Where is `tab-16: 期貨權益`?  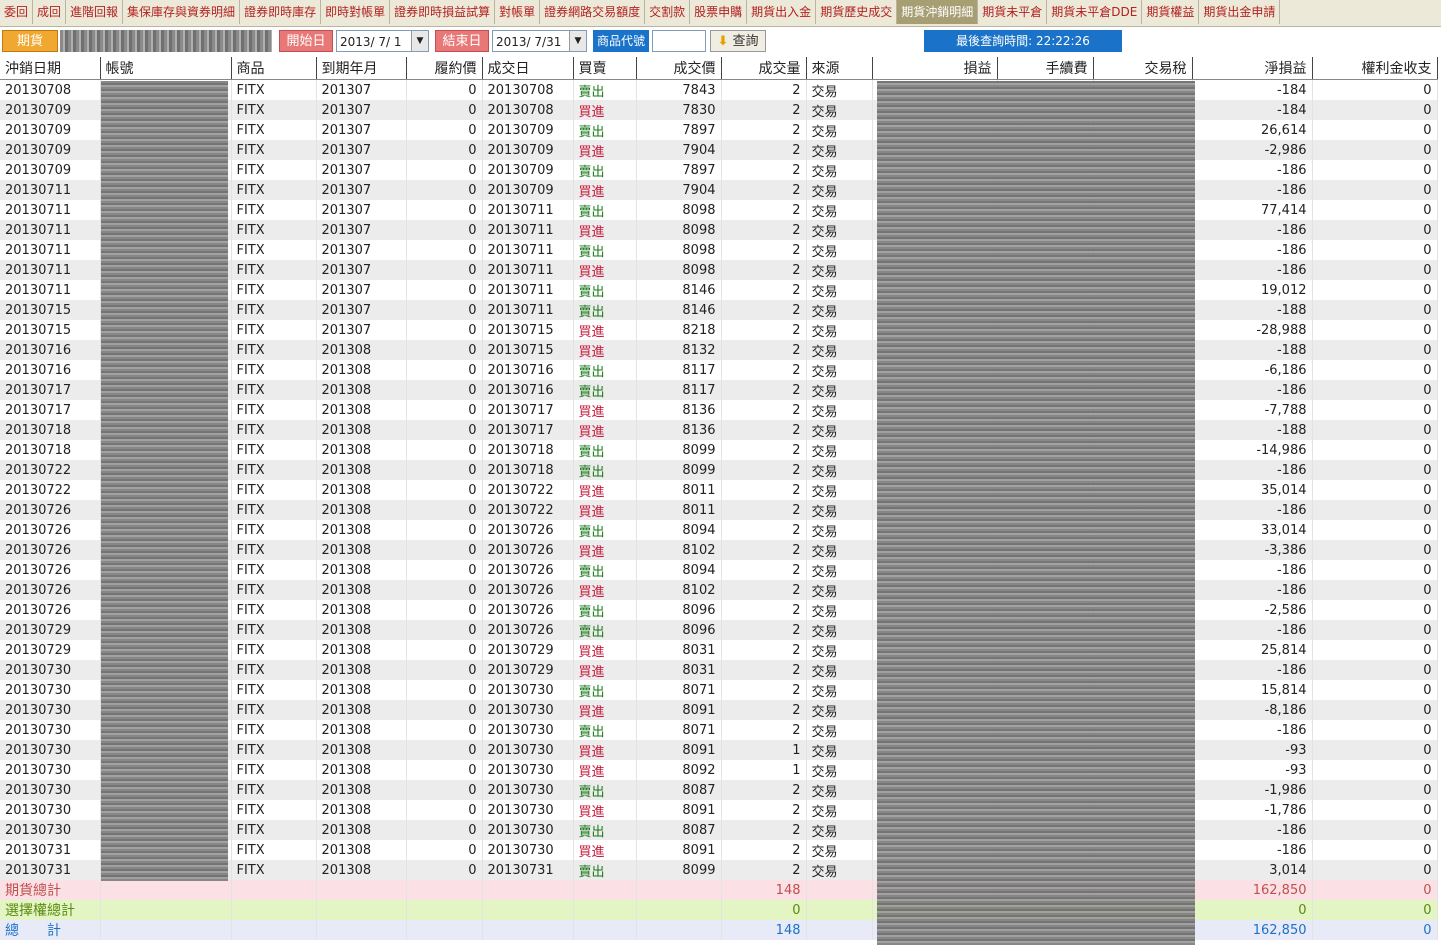 tab-16: 期貨權益 is located at coordinates (1171, 12).